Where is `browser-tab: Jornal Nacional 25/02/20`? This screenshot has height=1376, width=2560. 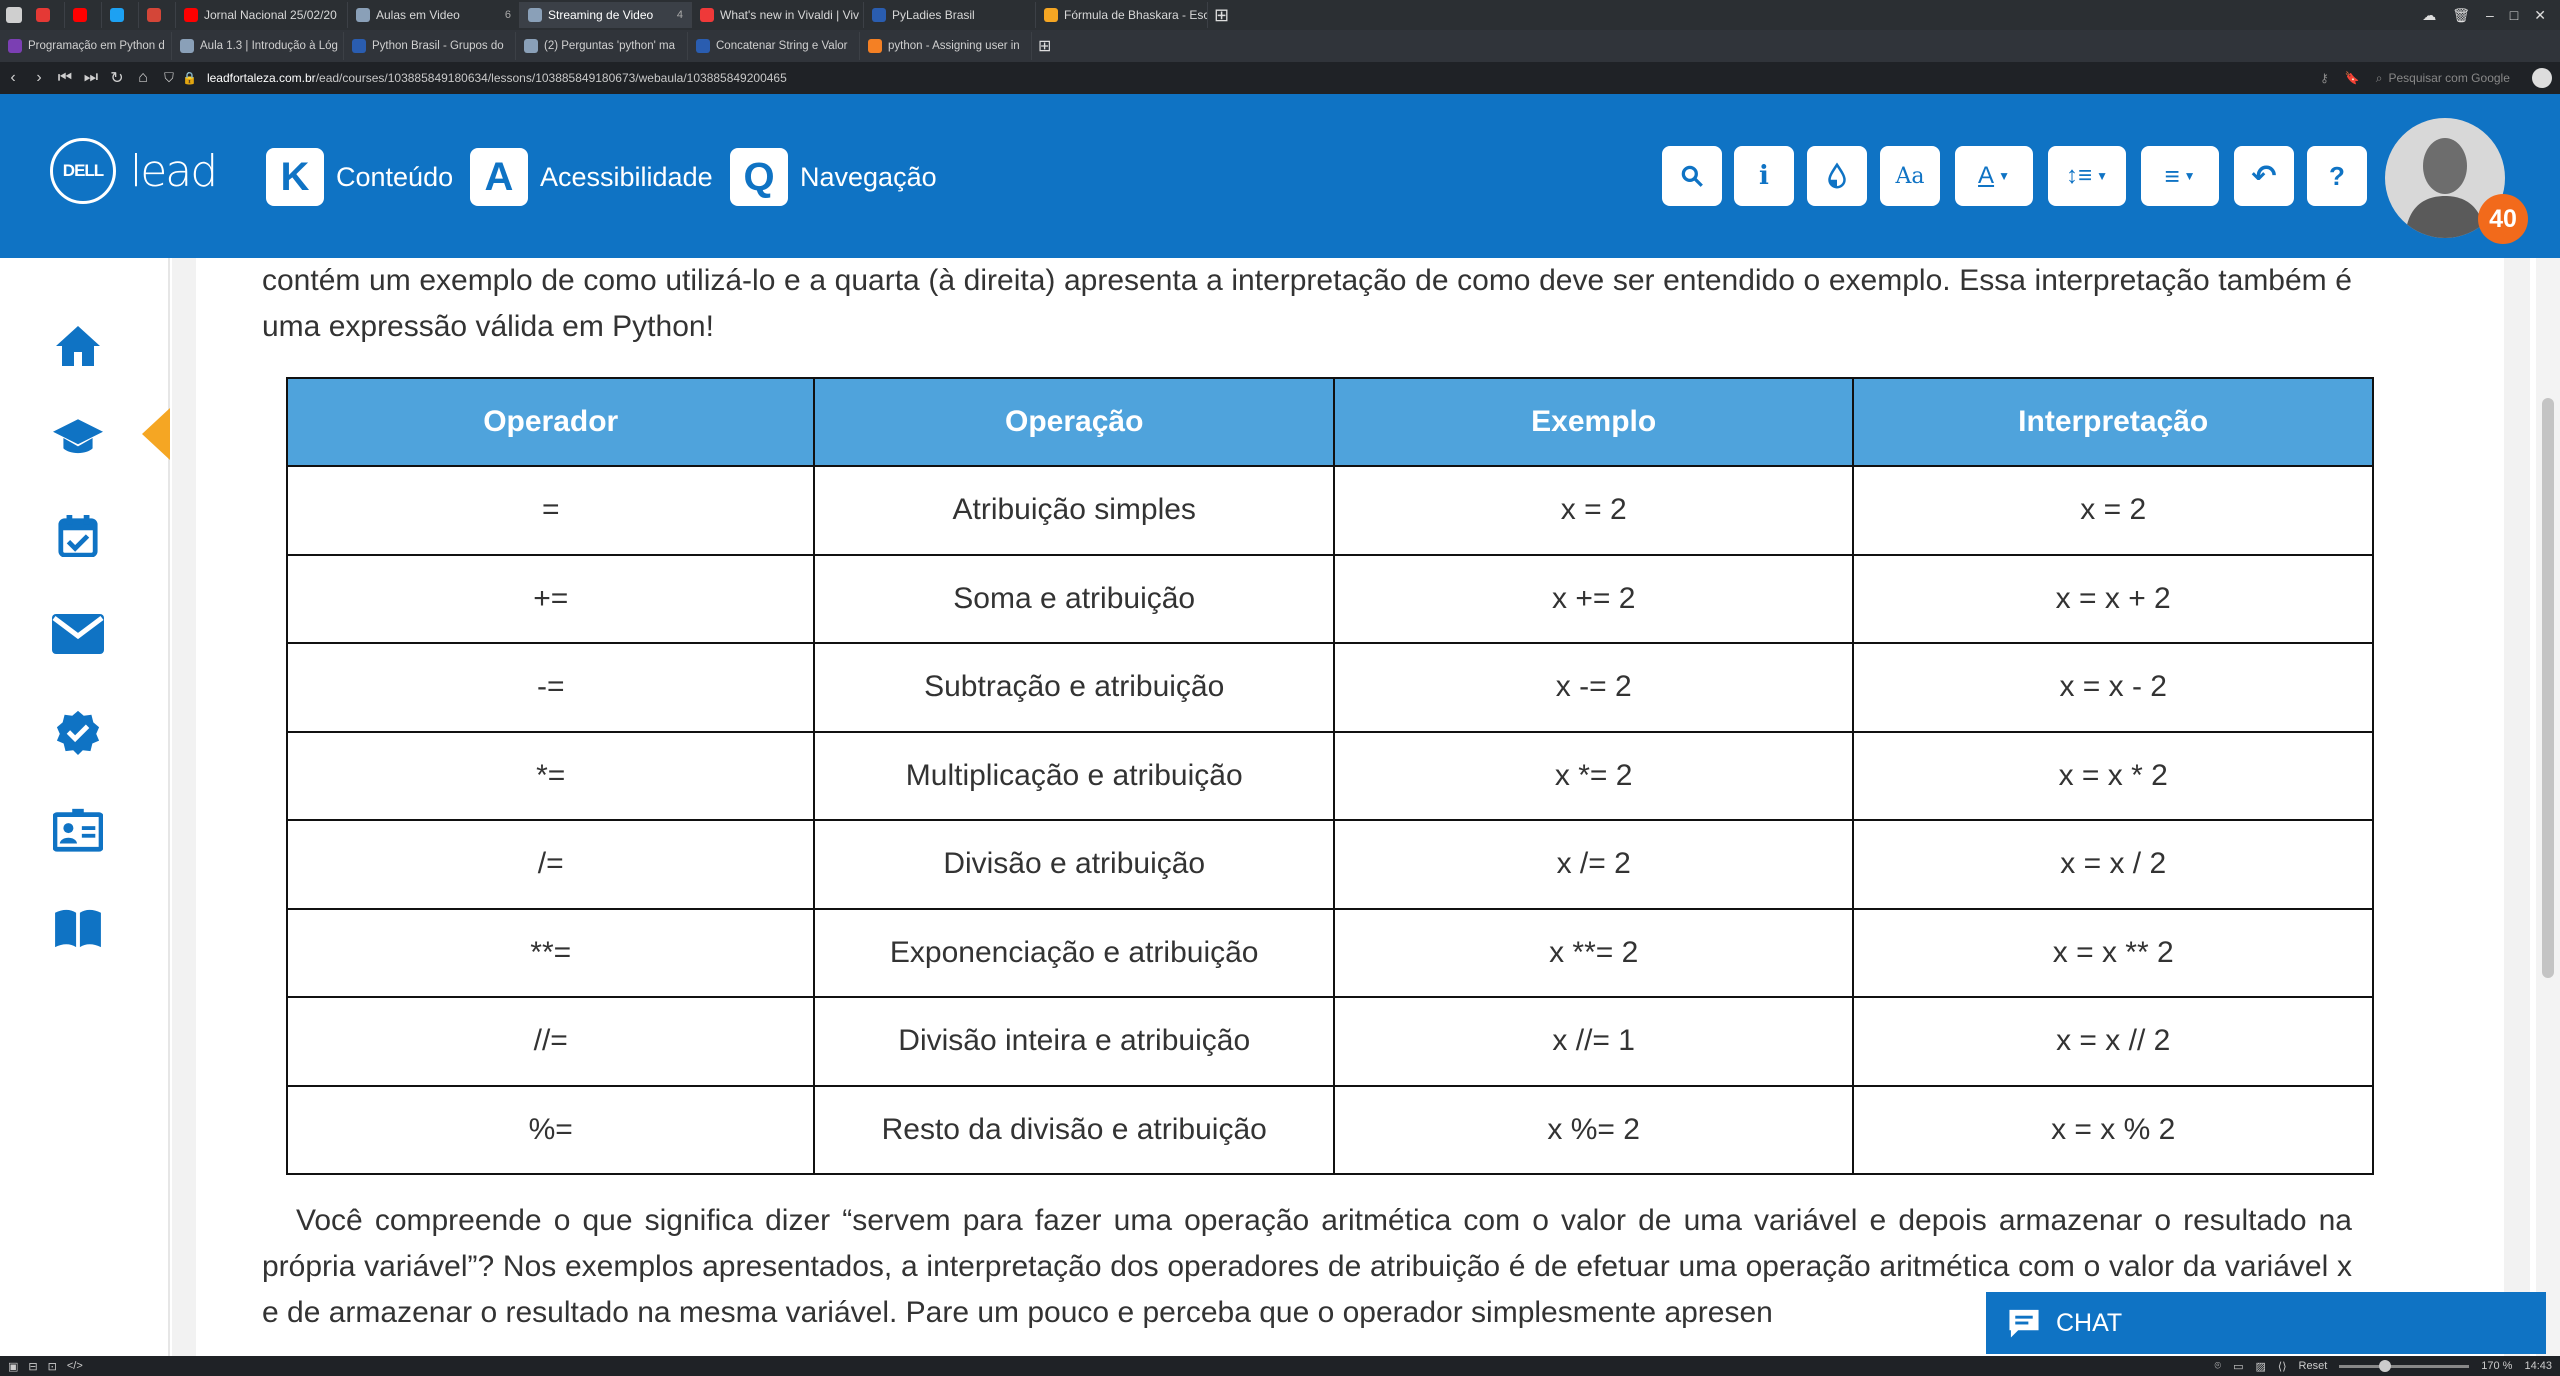 browser-tab: Jornal Nacional 25/02/20 is located at coordinates (262, 15).